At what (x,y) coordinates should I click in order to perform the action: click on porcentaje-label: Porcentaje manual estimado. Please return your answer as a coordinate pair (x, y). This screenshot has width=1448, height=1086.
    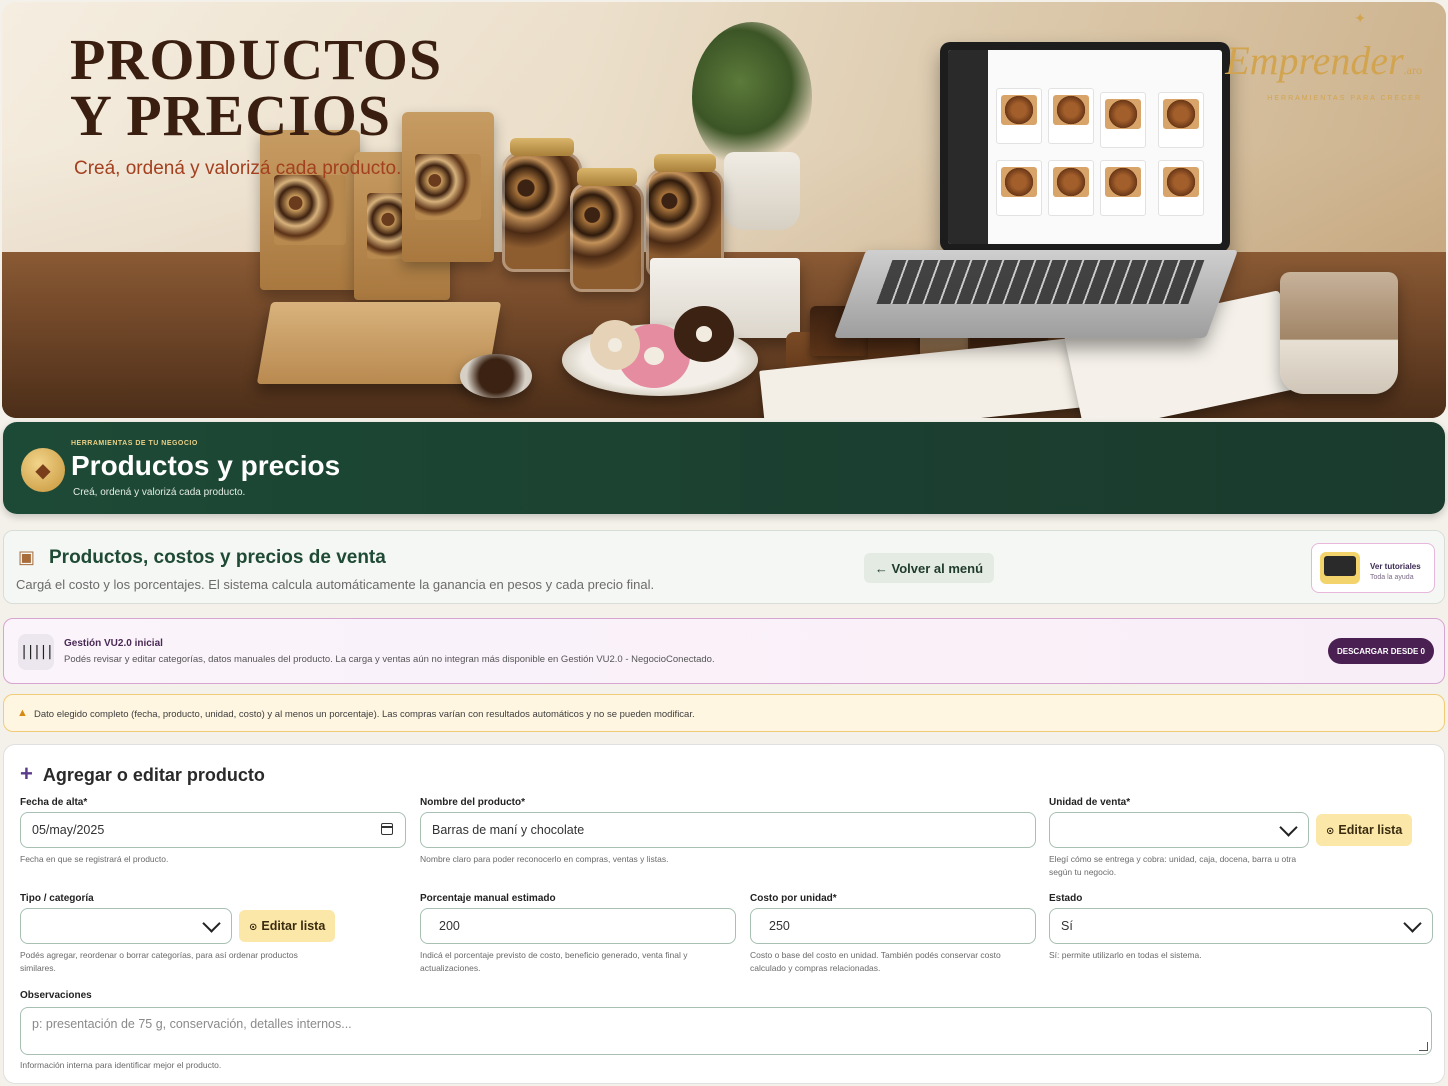
    Looking at the image, I should click on (488, 898).